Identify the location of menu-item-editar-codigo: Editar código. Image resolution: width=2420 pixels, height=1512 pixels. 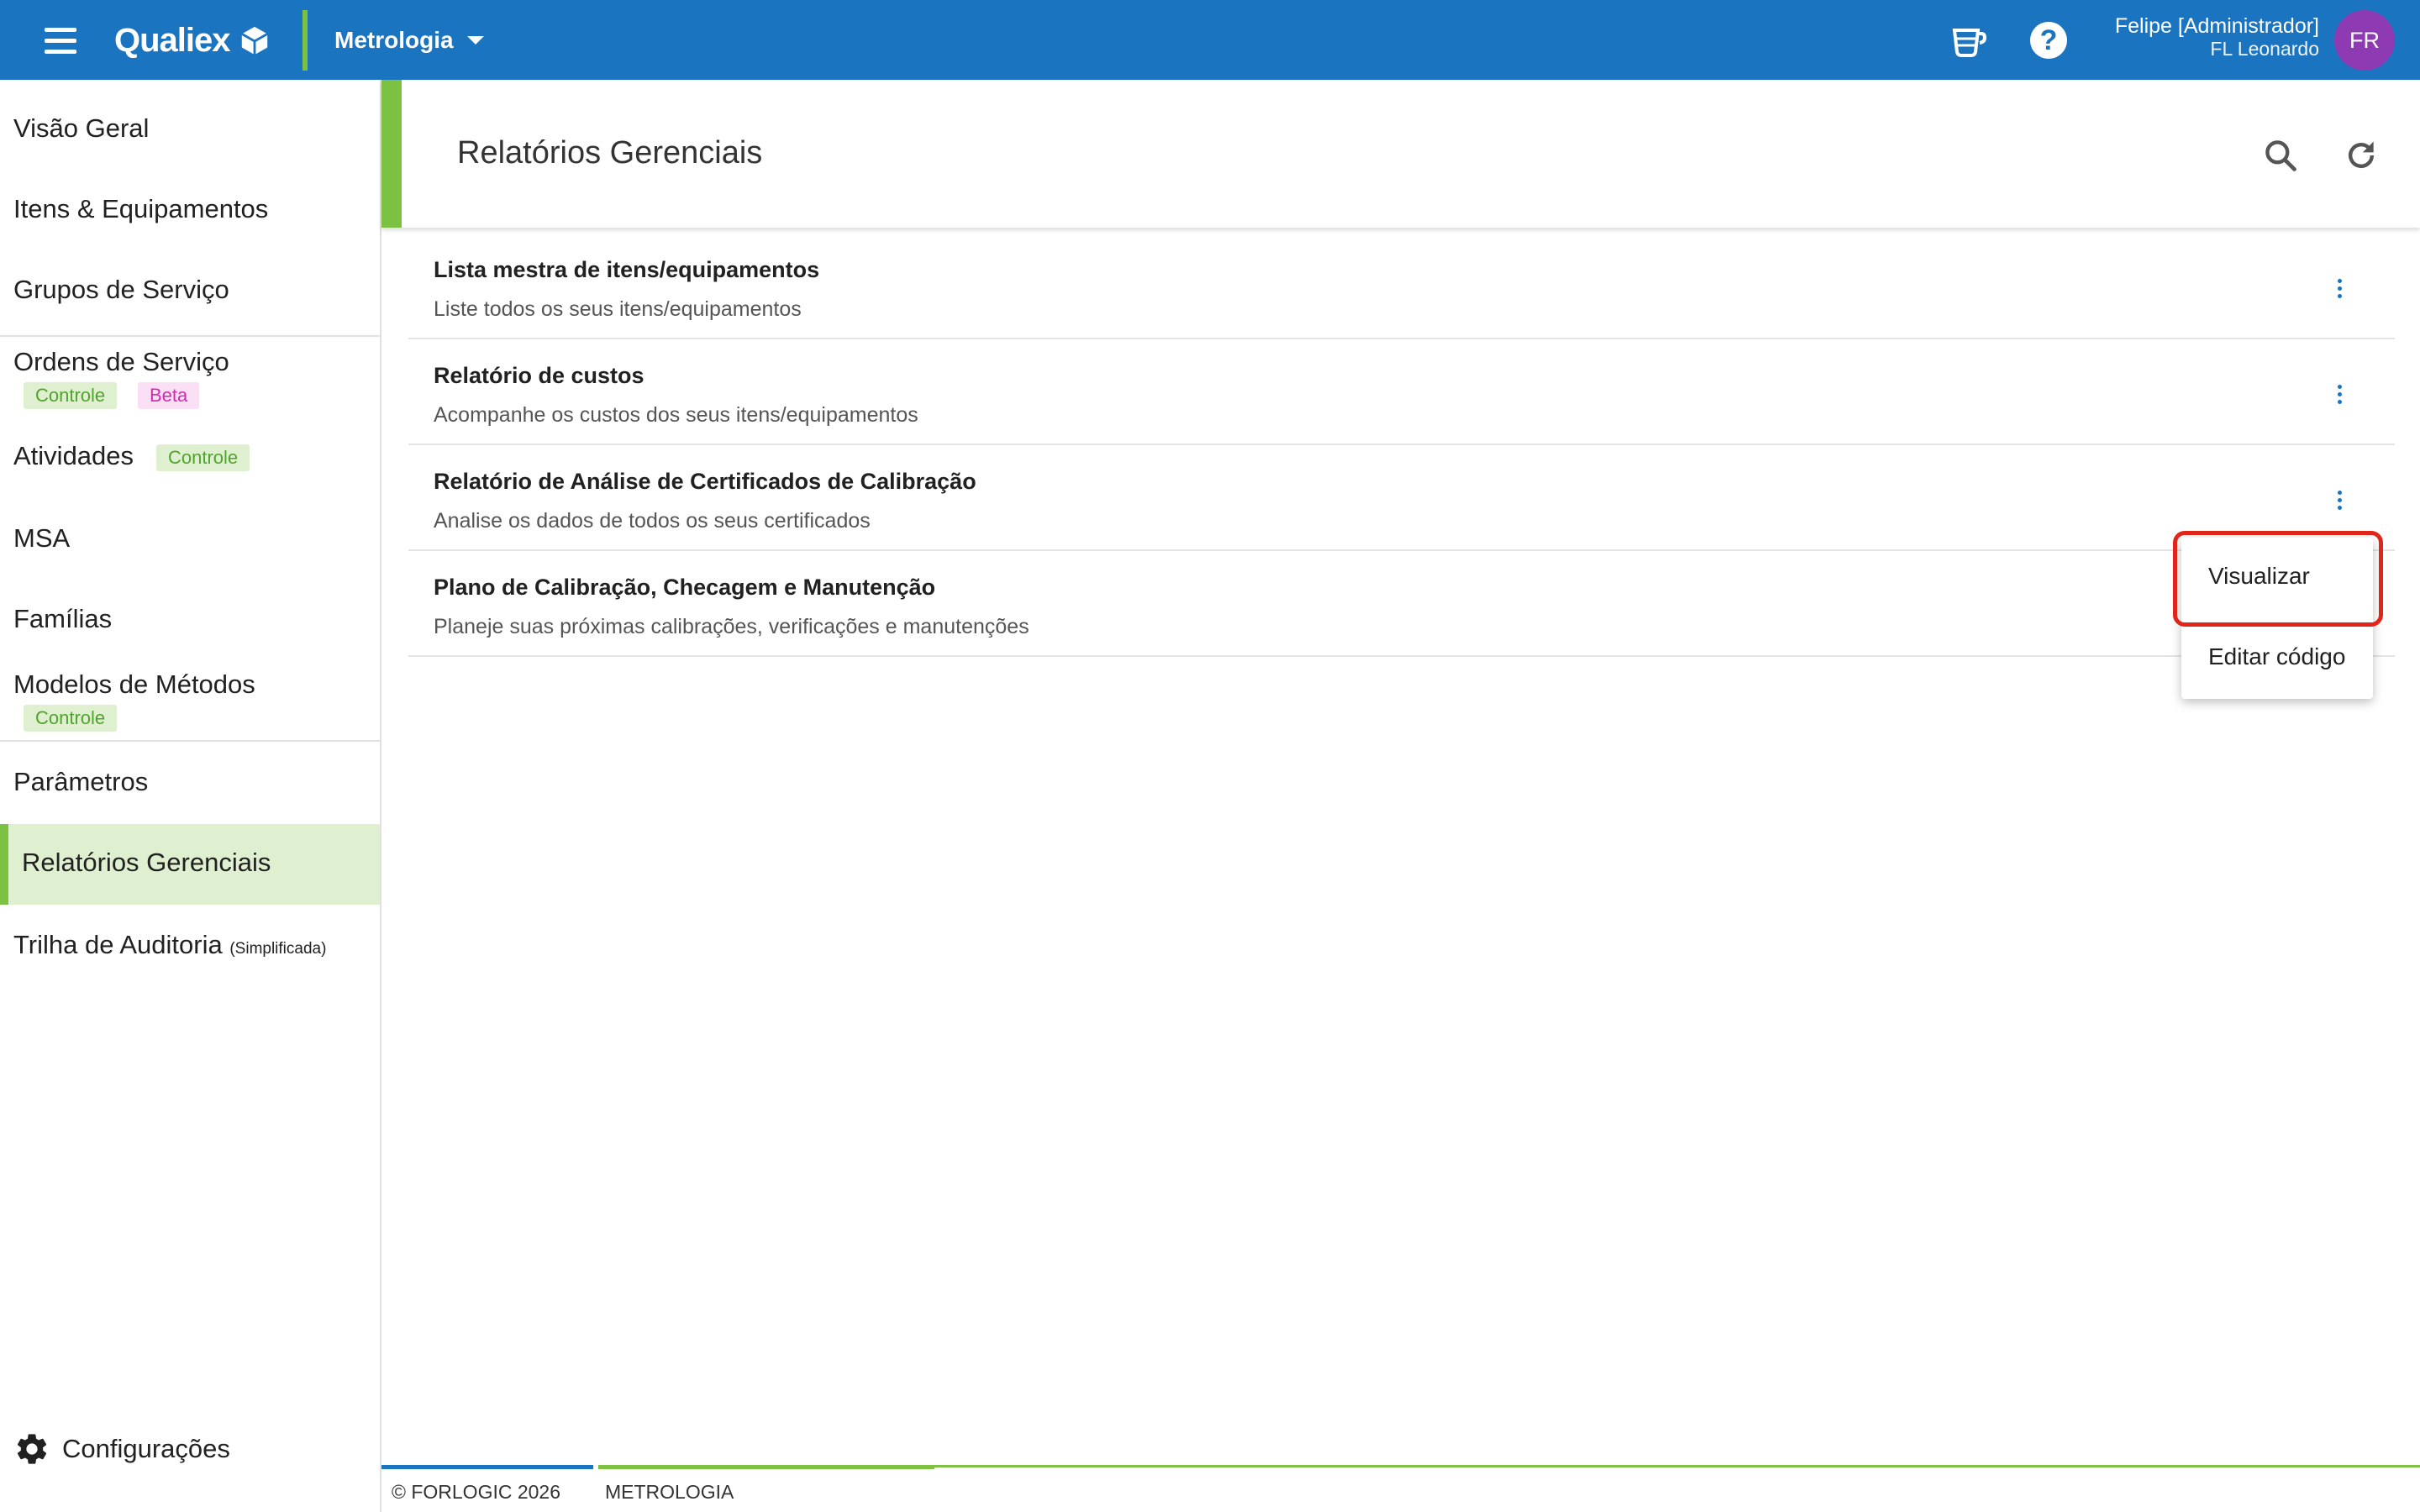
(2277, 658).